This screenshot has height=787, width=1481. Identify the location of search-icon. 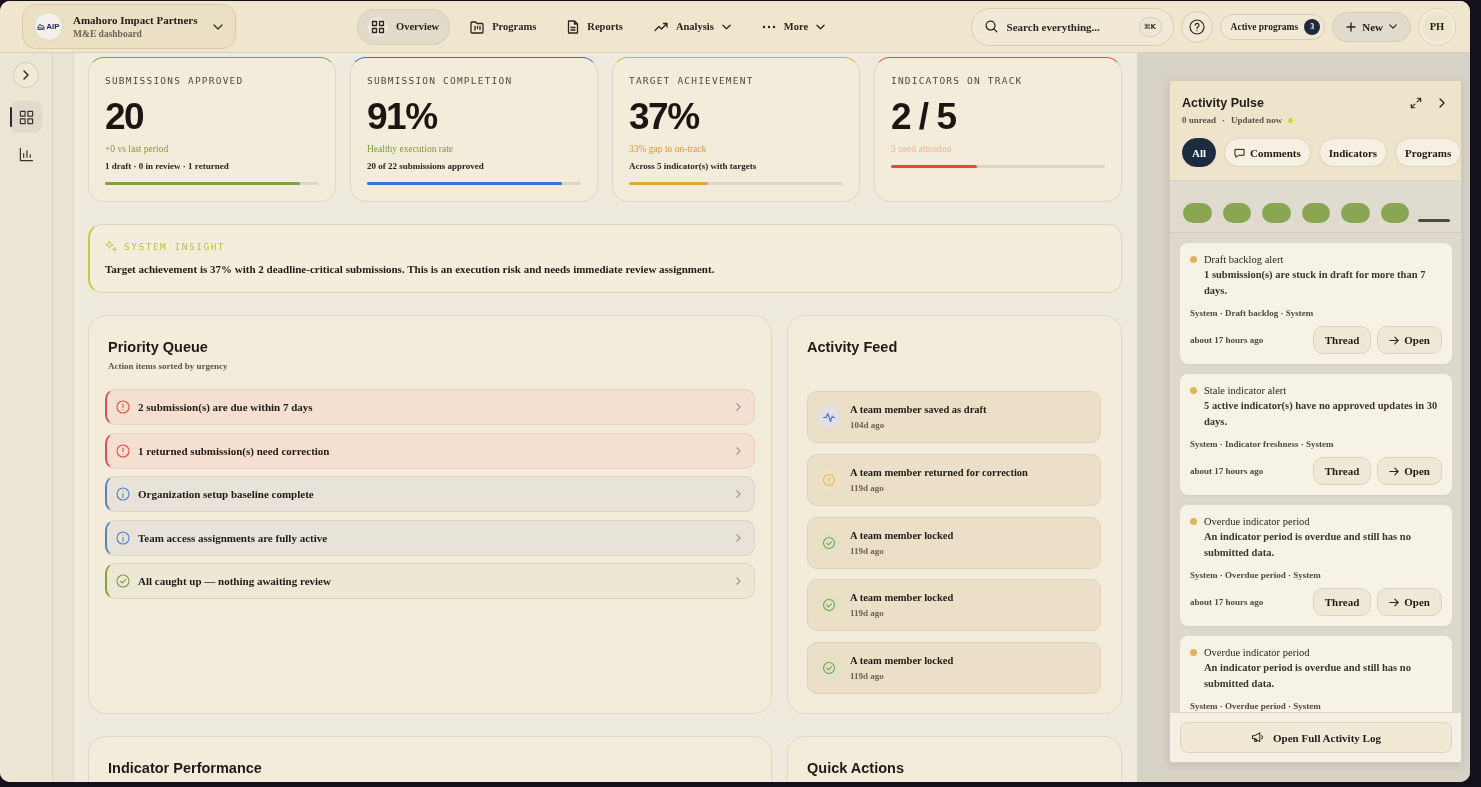
(991, 26).